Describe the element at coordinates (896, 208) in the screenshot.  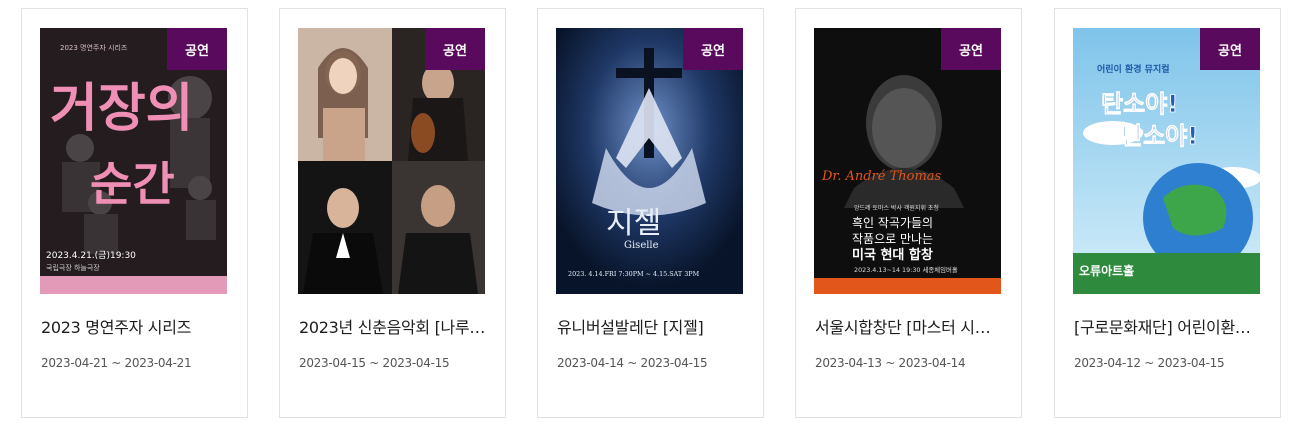
I see `poster-line-1: 앙드레 토마스 박사 객원지휘 초청` at that location.